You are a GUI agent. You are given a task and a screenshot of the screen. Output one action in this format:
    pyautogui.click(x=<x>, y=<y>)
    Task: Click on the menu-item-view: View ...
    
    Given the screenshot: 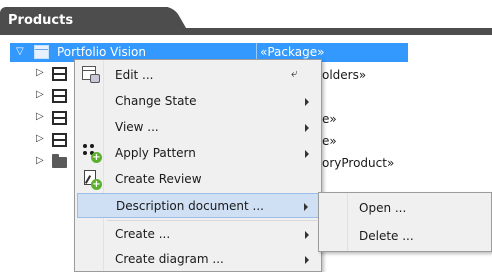 What is the action you would take?
    pyautogui.click(x=198, y=127)
    